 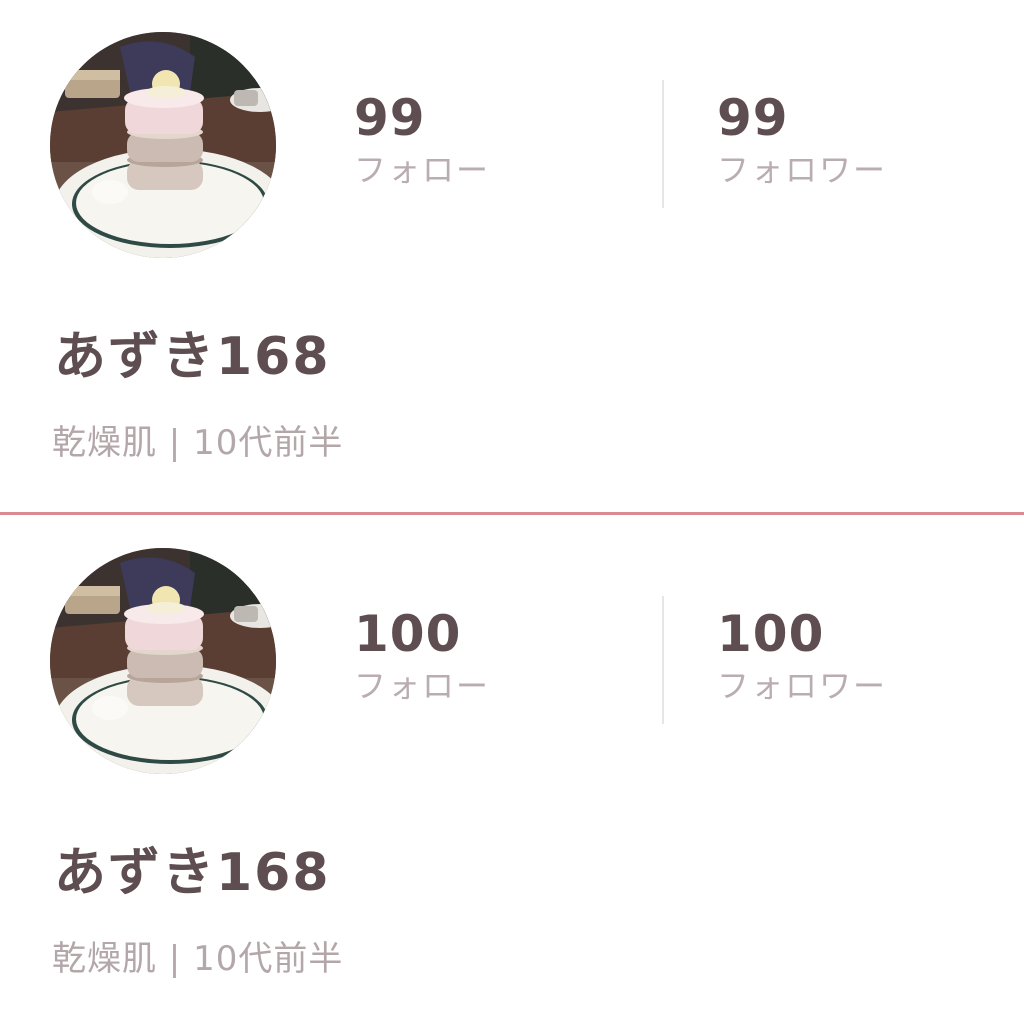 I want to click on follow-count: 99, so click(x=390, y=118).